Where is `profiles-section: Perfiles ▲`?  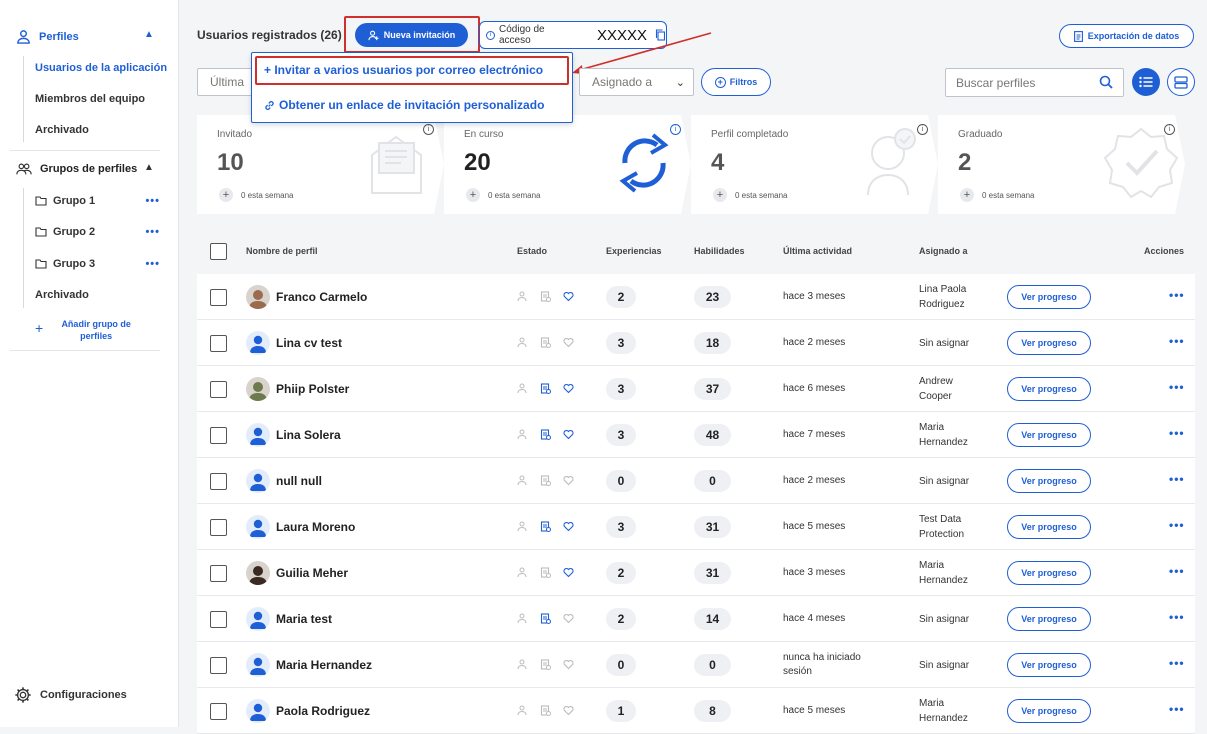
profiles-section: Perfiles ▲ is located at coordinates (85, 36).